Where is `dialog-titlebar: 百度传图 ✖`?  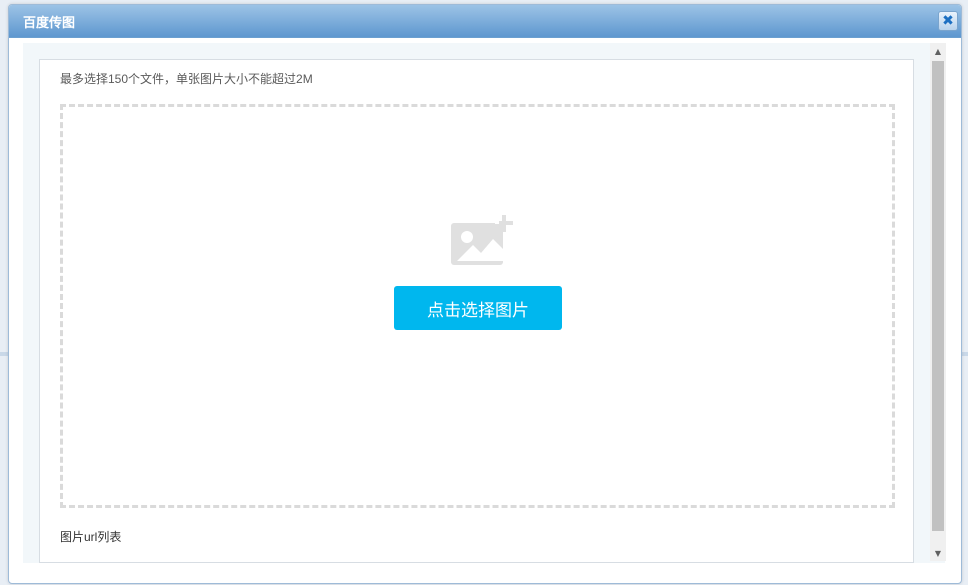
dialog-titlebar: 百度传图 ✖ is located at coordinates (485, 21).